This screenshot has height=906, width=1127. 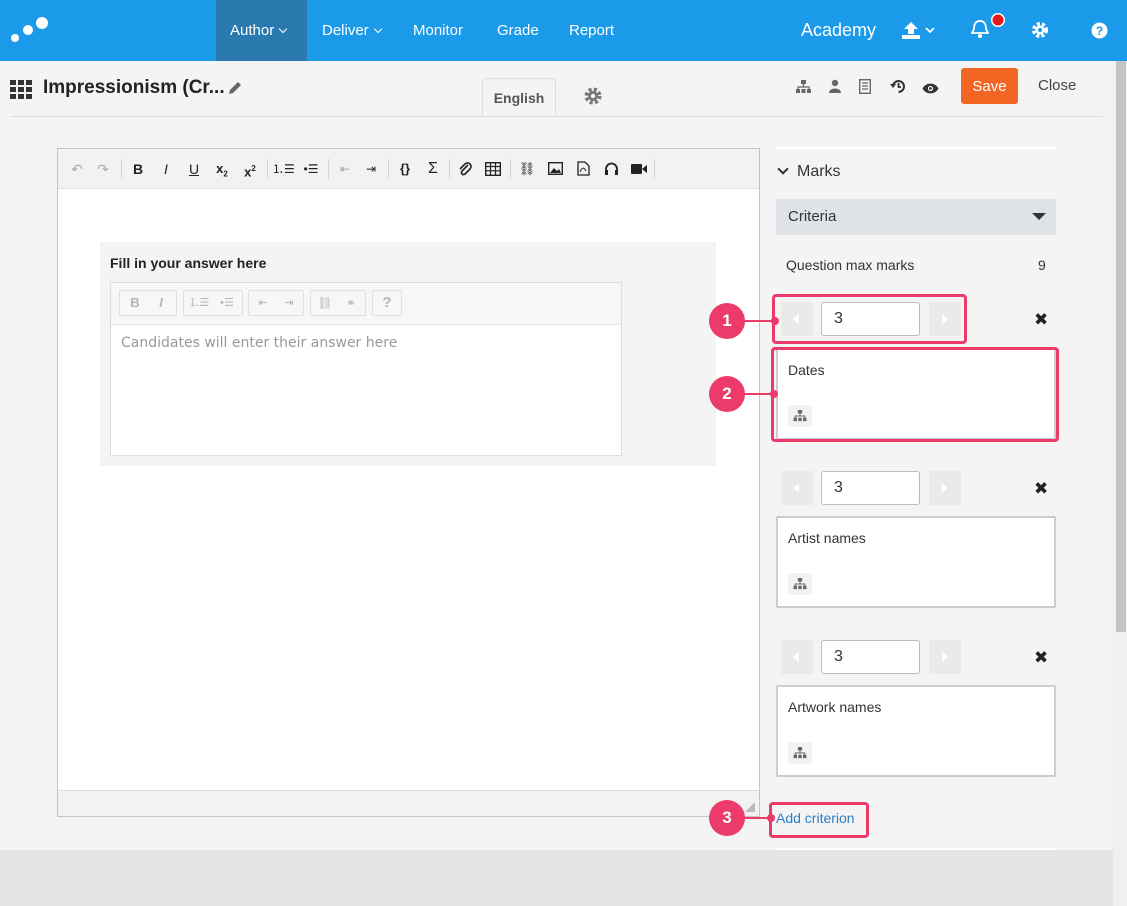 I want to click on annotation-dot, so click(x=775, y=321).